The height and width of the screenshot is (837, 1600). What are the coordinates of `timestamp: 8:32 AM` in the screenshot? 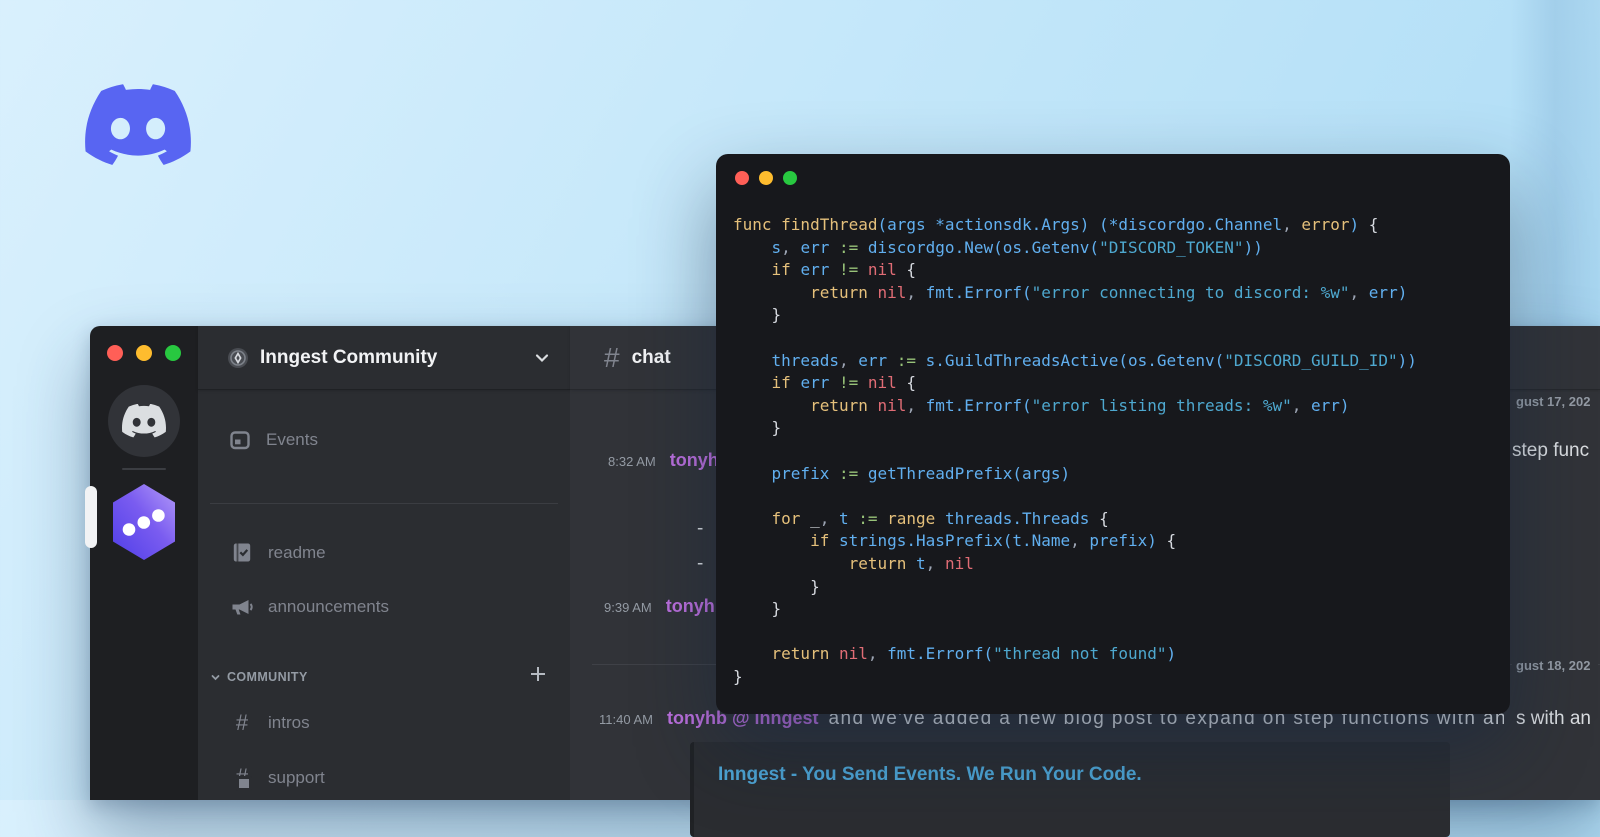 It's located at (632, 461).